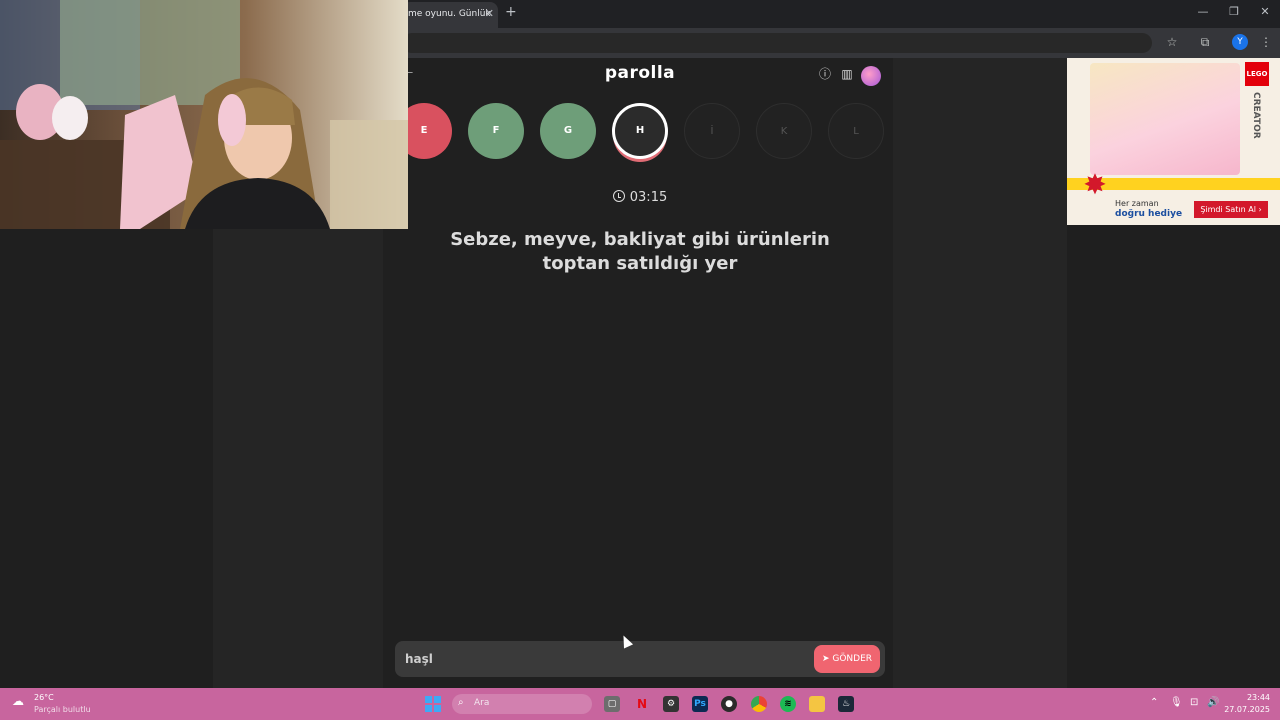  What do you see at coordinates (871, 76) in the screenshot?
I see `user-avatar` at bounding box center [871, 76].